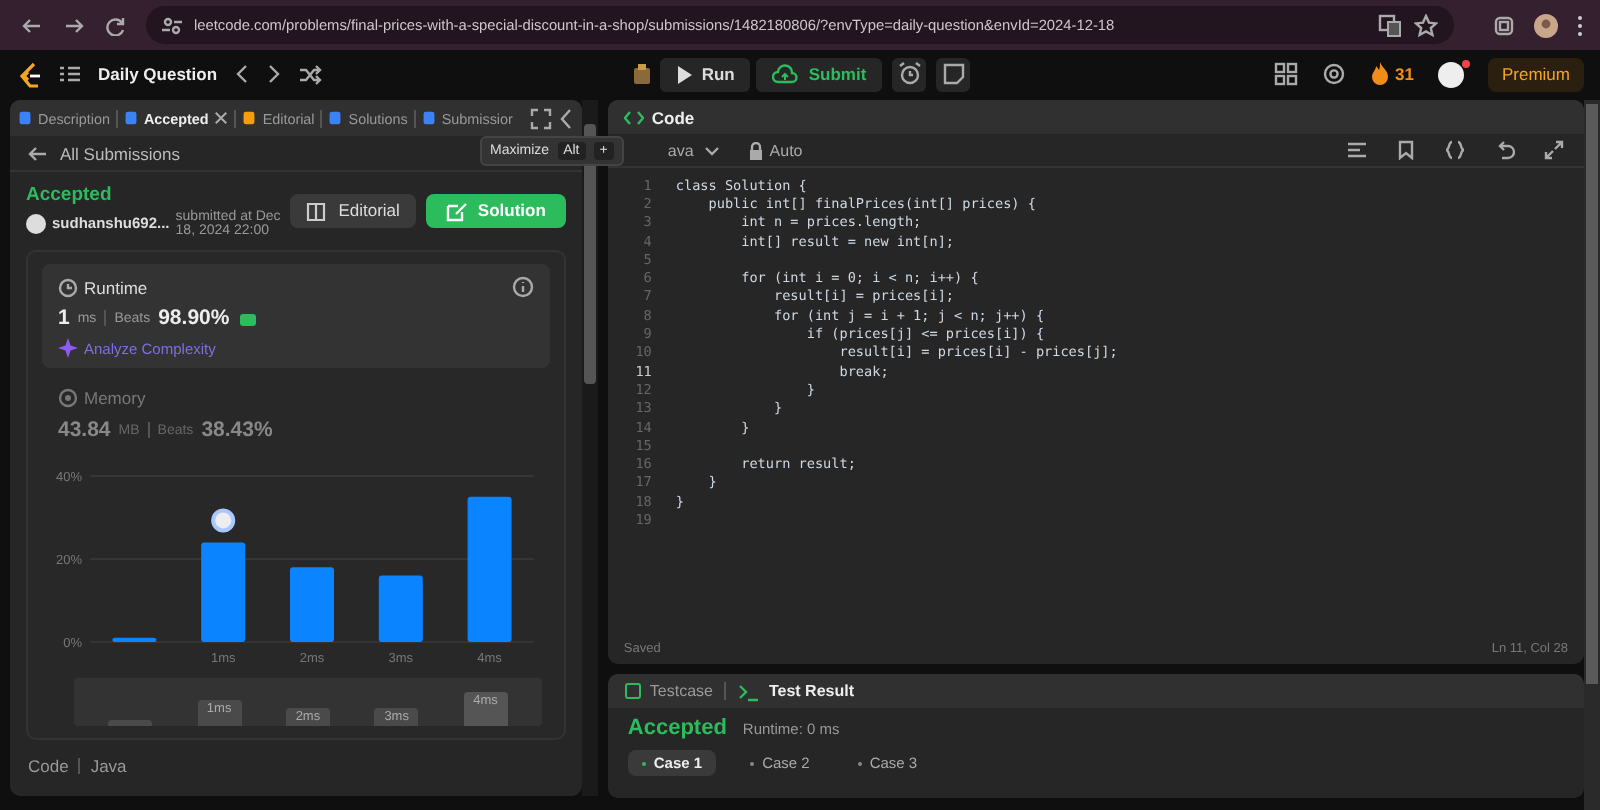 This screenshot has width=1600, height=810. Describe the element at coordinates (1535, 74) in the screenshot. I see `premium-button: Premium` at that location.